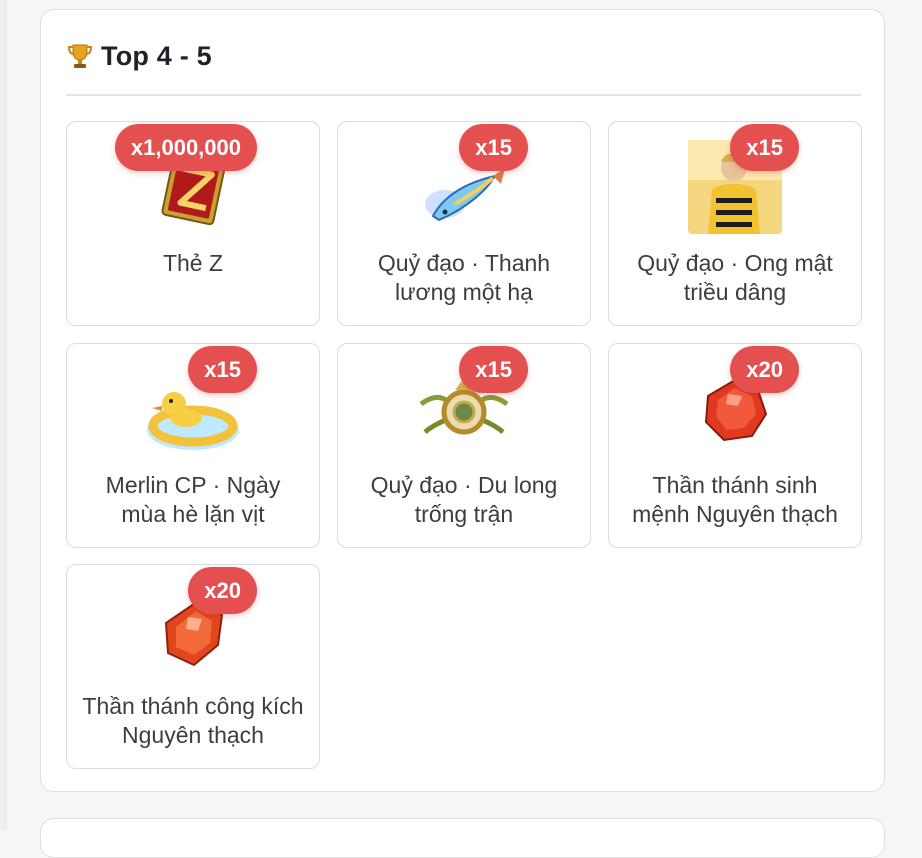 This screenshot has height=858, width=922. What do you see at coordinates (80, 56) in the screenshot?
I see `trophy-icon` at bounding box center [80, 56].